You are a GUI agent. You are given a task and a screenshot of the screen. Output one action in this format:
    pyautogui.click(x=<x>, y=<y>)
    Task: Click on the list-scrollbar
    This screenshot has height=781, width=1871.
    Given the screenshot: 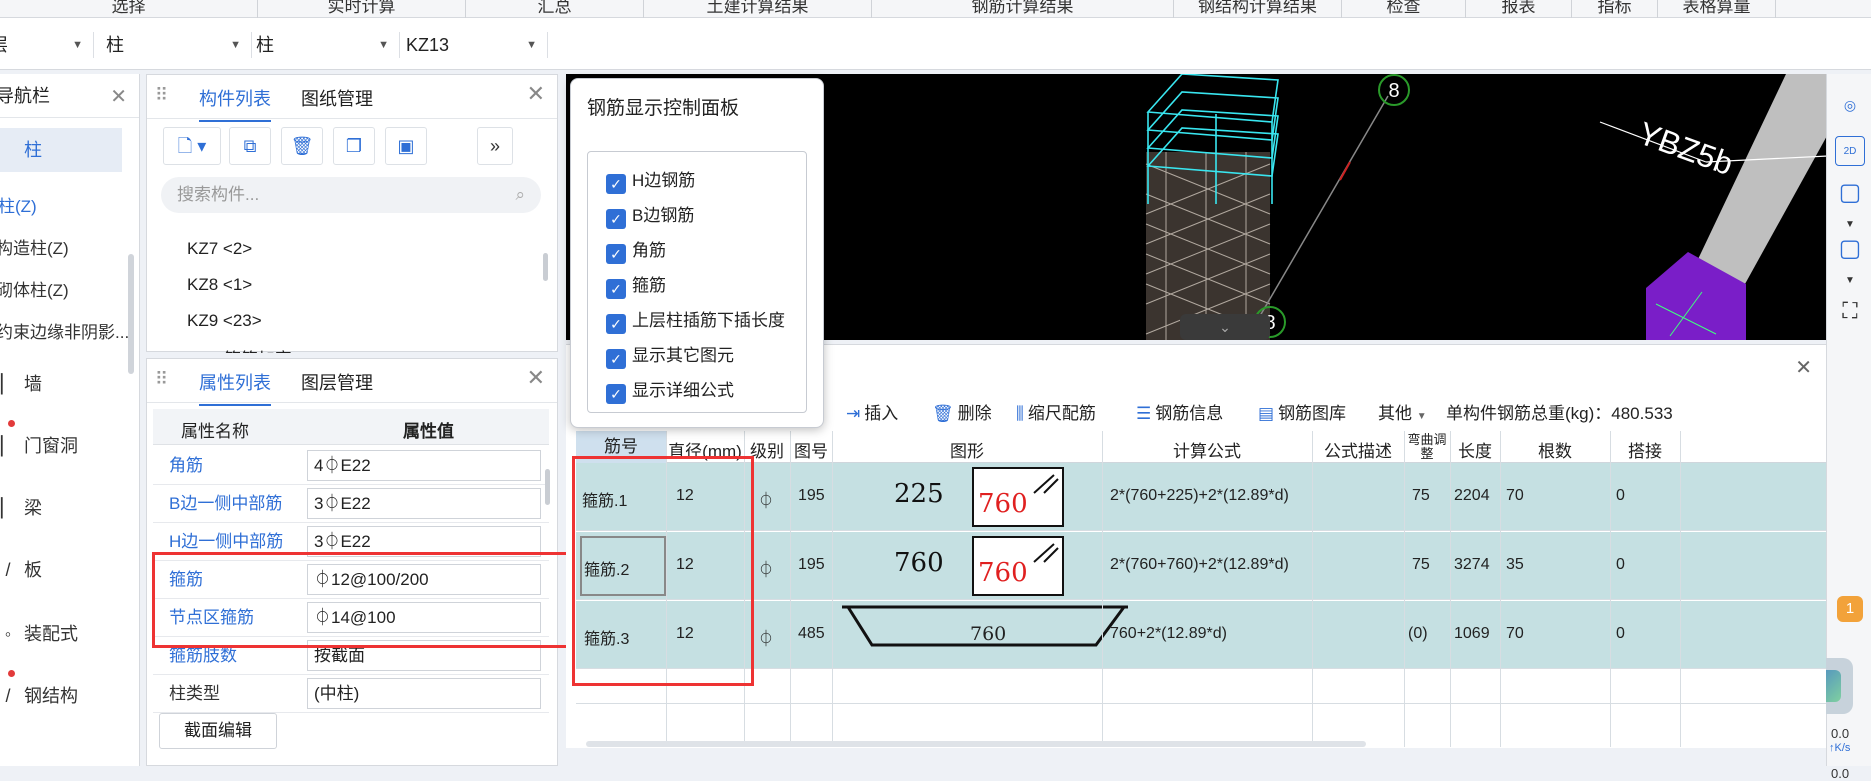 What is the action you would take?
    pyautogui.click(x=545, y=267)
    